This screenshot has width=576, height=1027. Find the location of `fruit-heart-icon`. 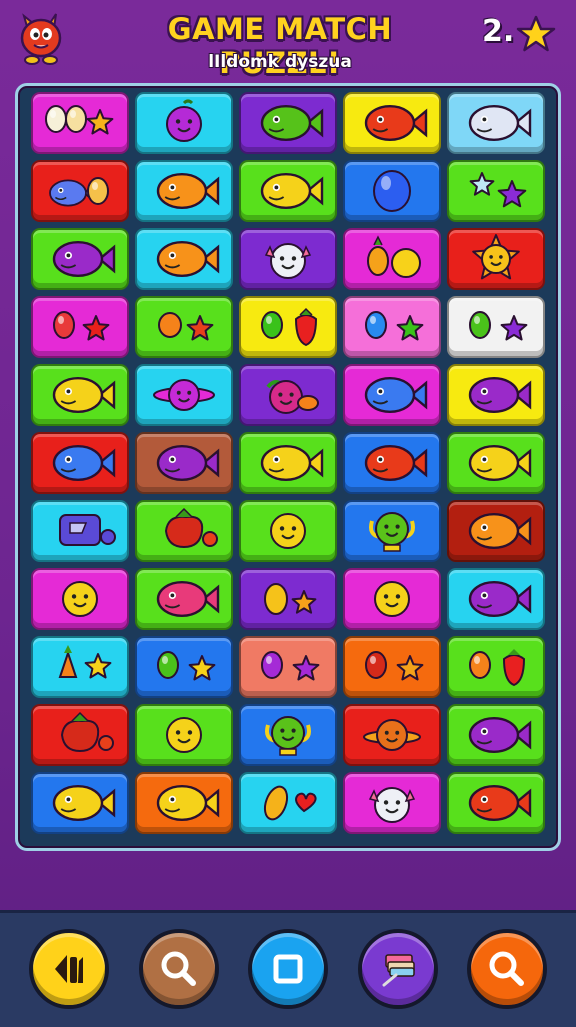

fruit-heart-icon is located at coordinates (290, 803).